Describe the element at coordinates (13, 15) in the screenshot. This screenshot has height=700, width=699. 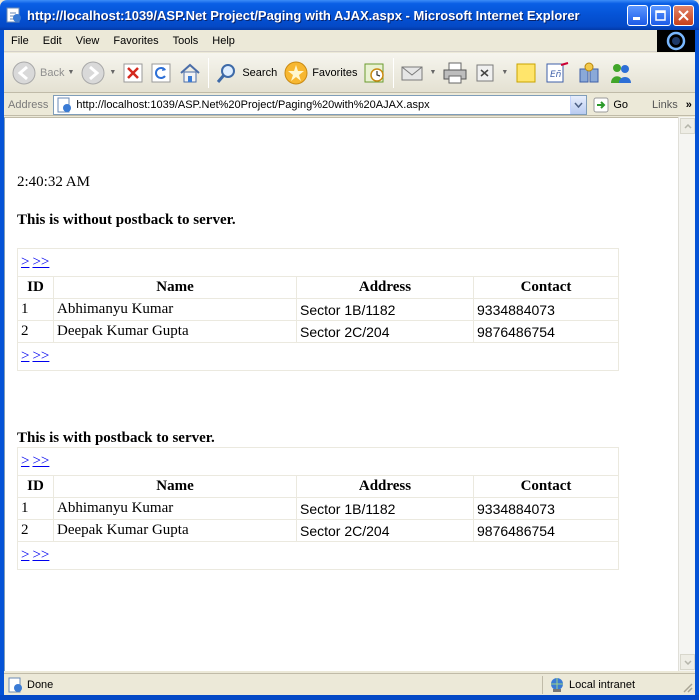
I see `ie-page-icon` at that location.